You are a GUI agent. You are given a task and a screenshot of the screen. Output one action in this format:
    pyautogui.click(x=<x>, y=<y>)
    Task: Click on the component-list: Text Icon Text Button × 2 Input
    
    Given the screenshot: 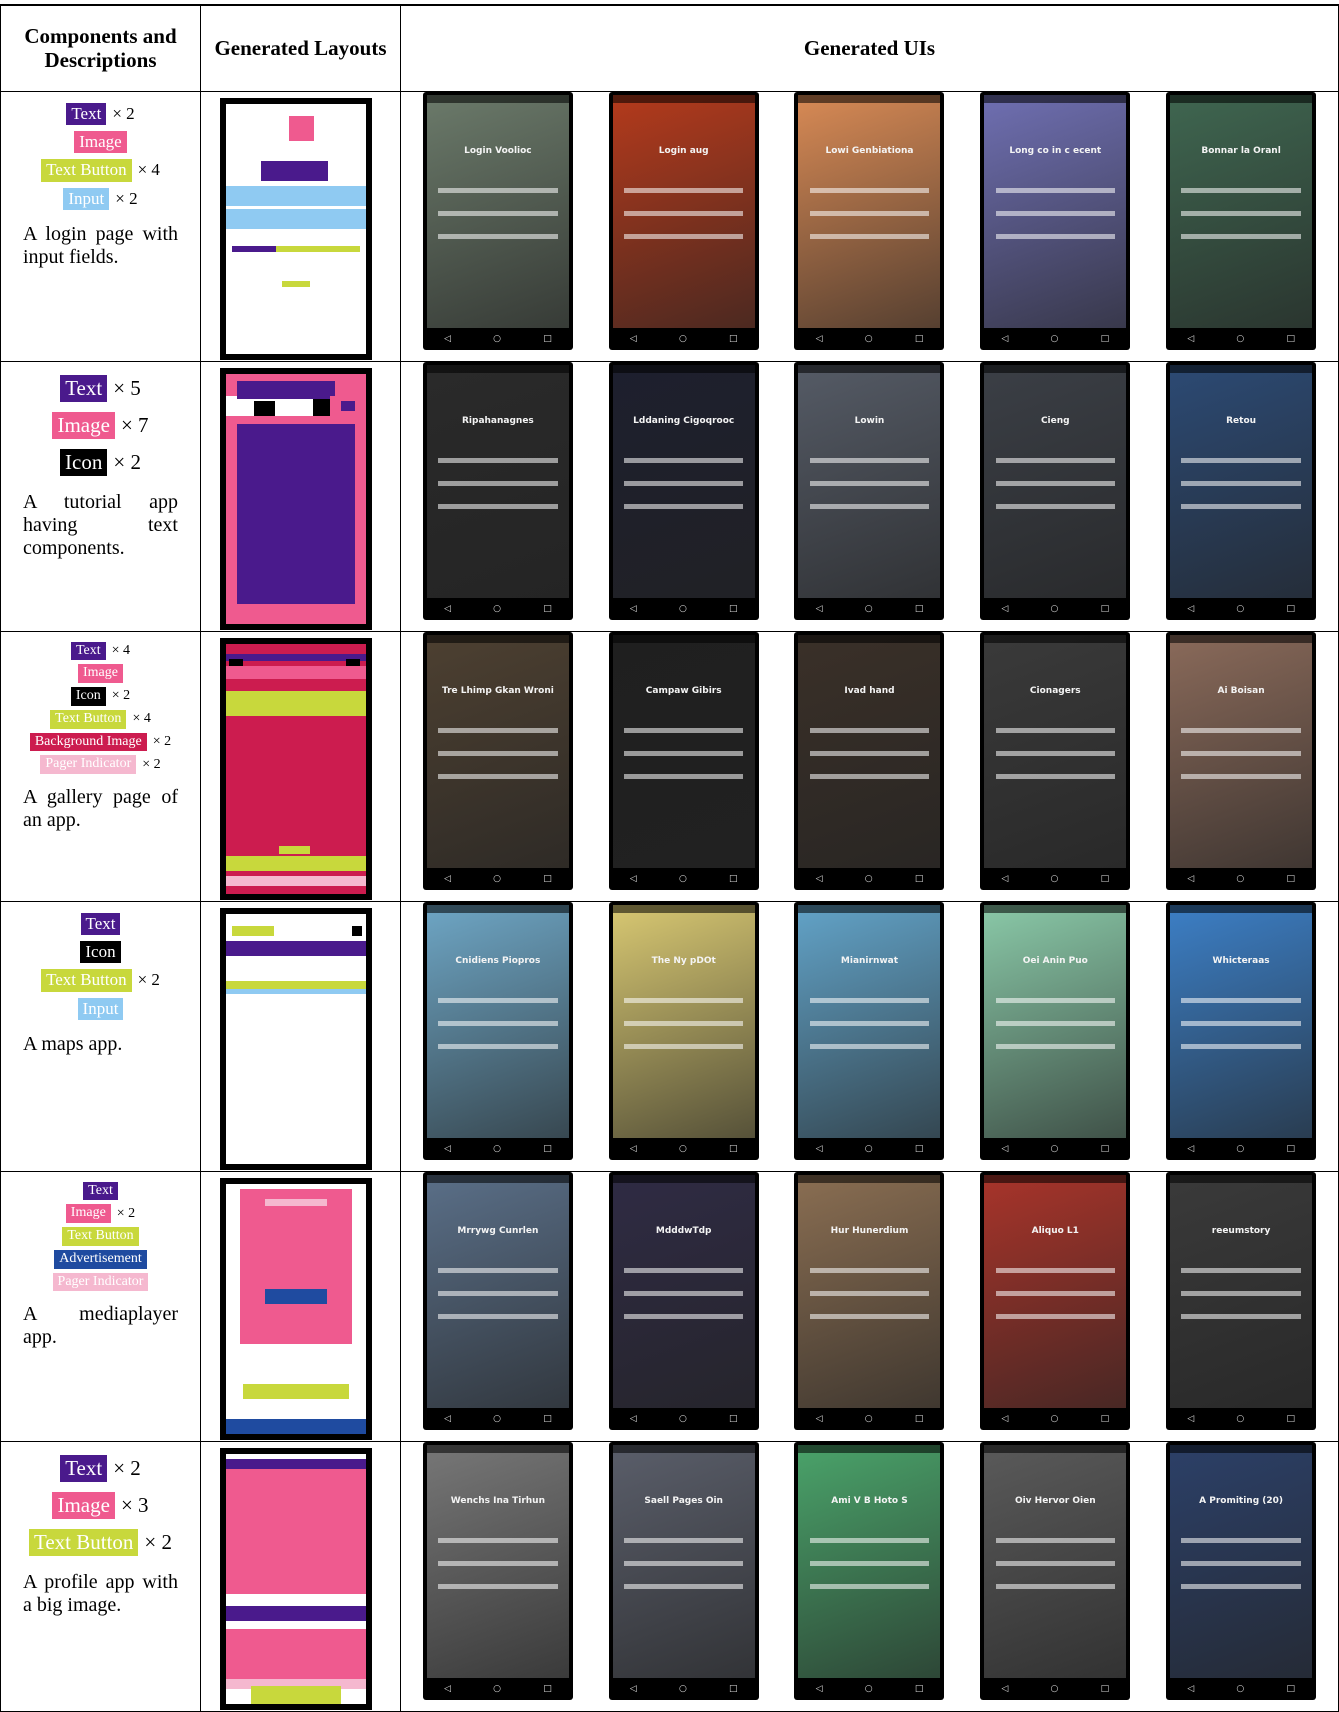 What is the action you would take?
    pyautogui.click(x=100, y=967)
    